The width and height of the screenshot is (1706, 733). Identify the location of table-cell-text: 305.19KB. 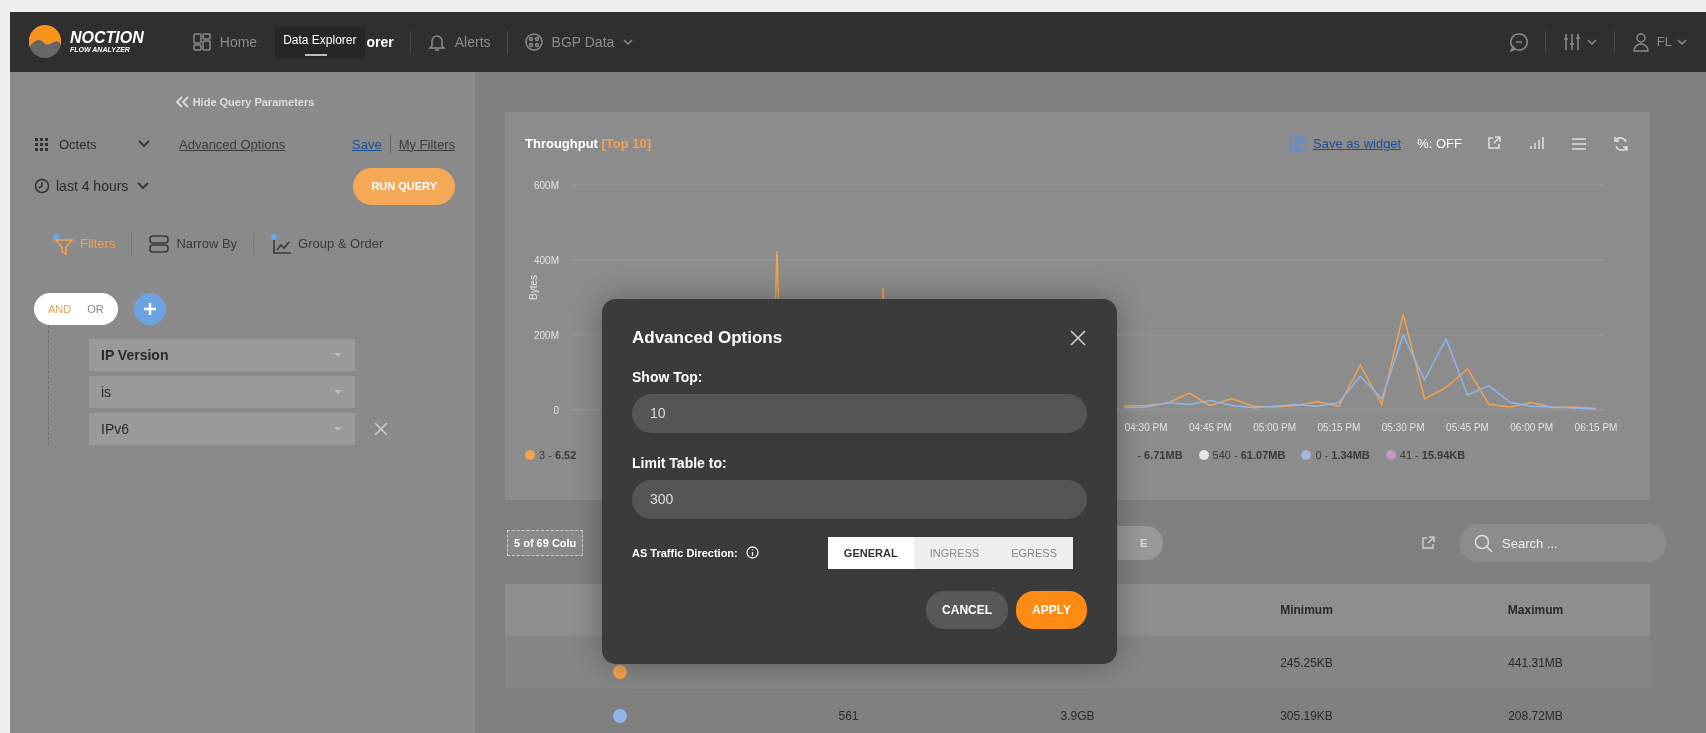
(1306, 716).